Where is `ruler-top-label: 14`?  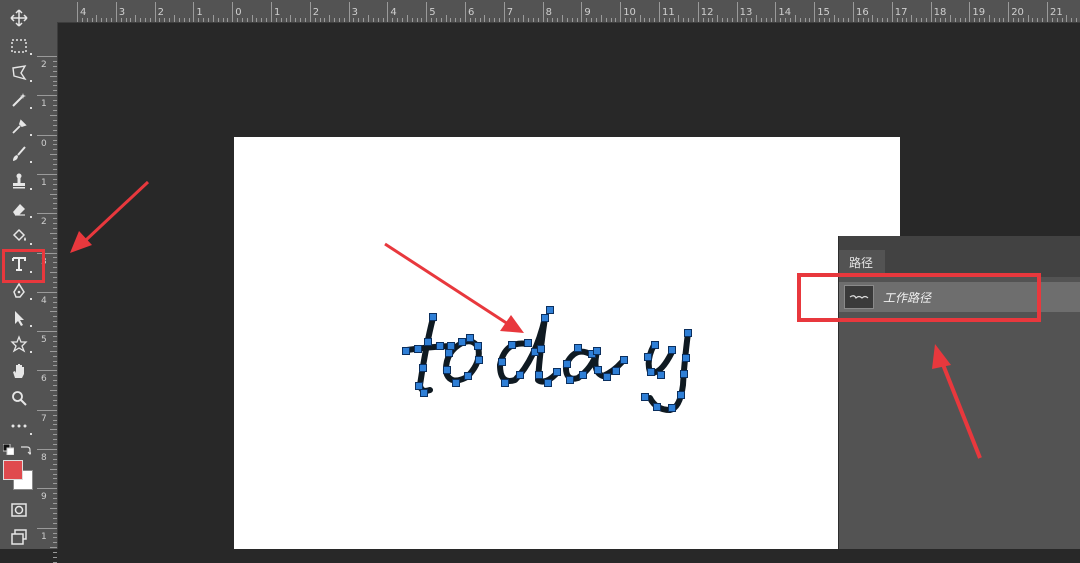 ruler-top-label: 14 is located at coordinates (785, 12).